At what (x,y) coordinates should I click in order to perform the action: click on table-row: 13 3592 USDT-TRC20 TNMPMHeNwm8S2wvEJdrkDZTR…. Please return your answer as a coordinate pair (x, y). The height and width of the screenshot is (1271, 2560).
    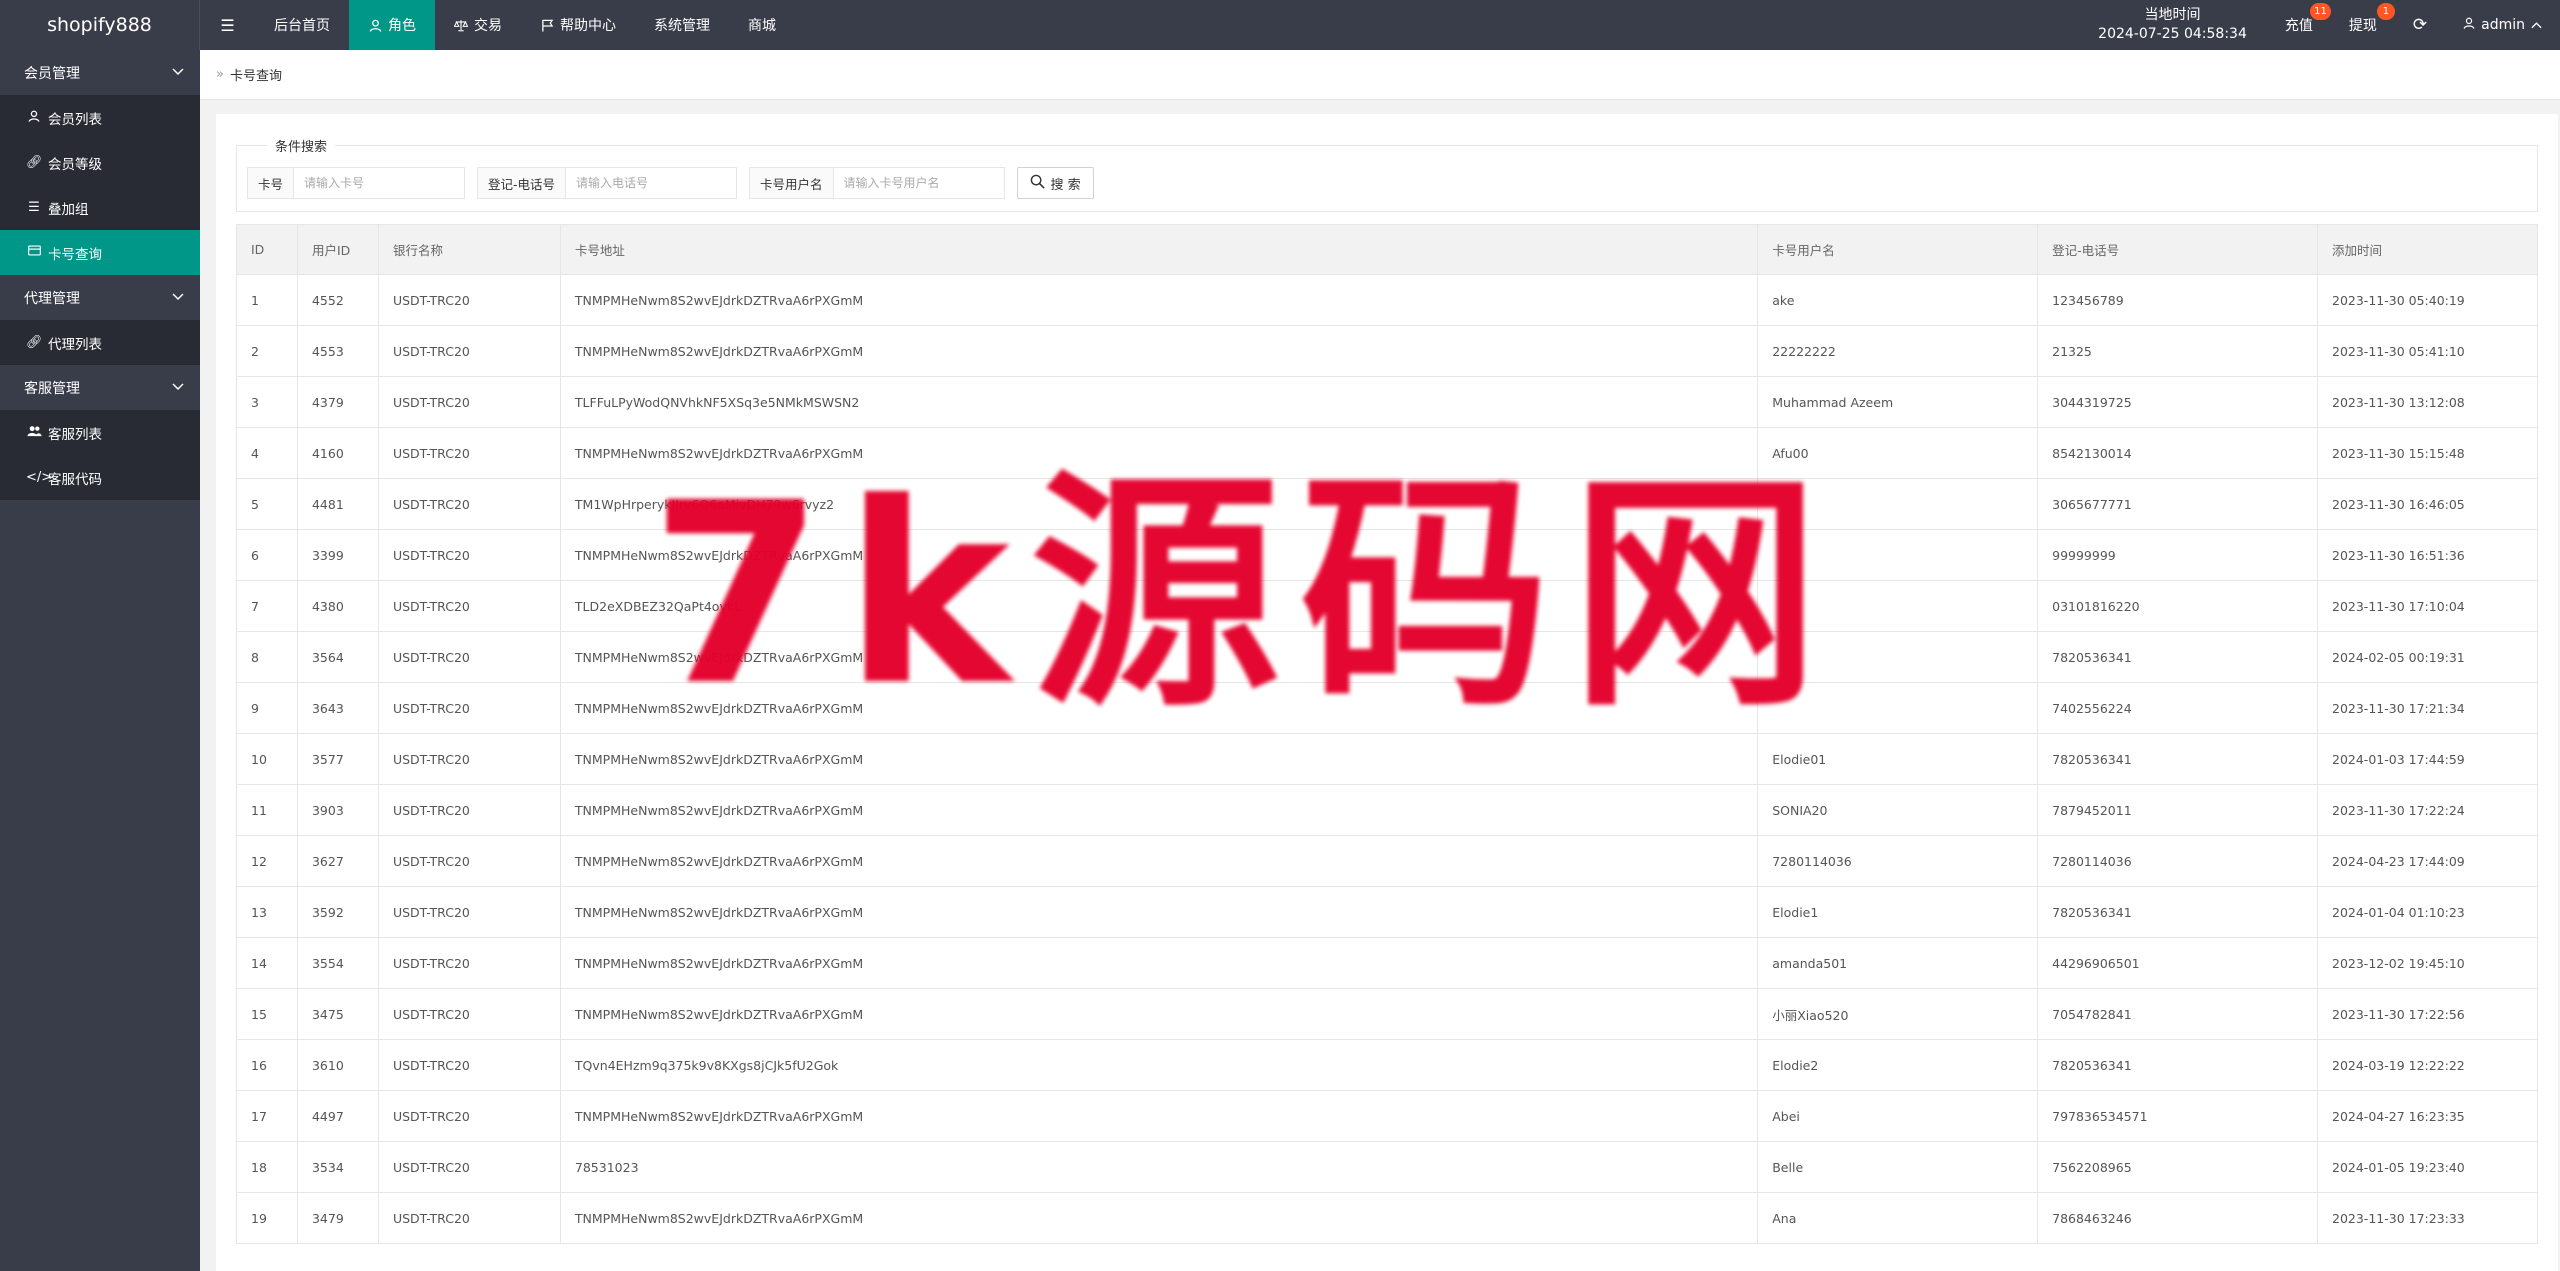
    Looking at the image, I should click on (1387, 912).